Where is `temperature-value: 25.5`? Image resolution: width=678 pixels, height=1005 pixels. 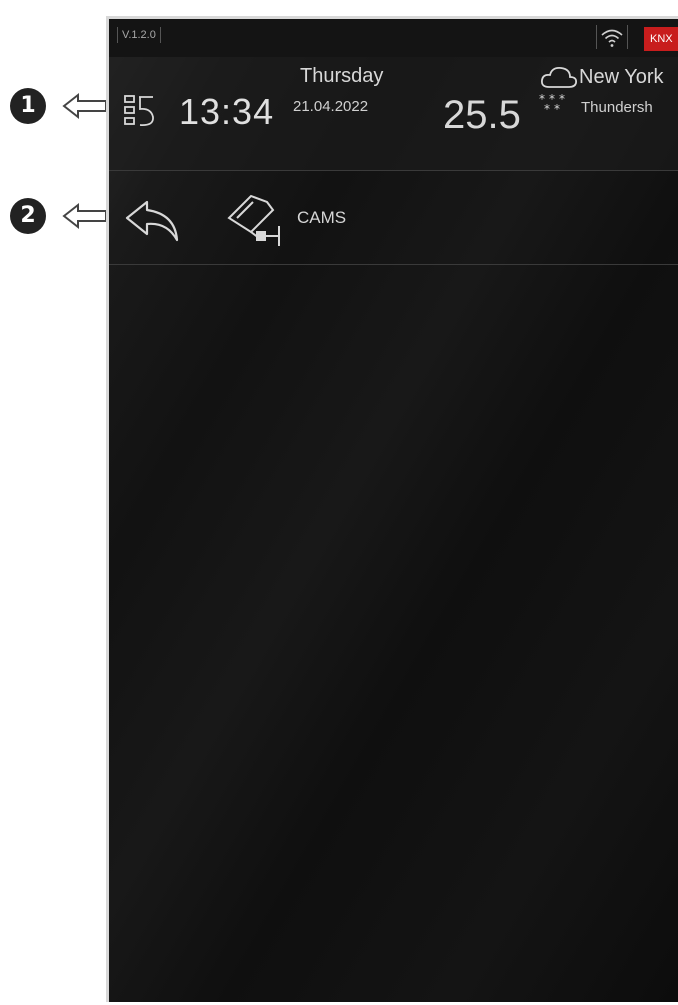
temperature-value: 25.5 is located at coordinates (482, 115).